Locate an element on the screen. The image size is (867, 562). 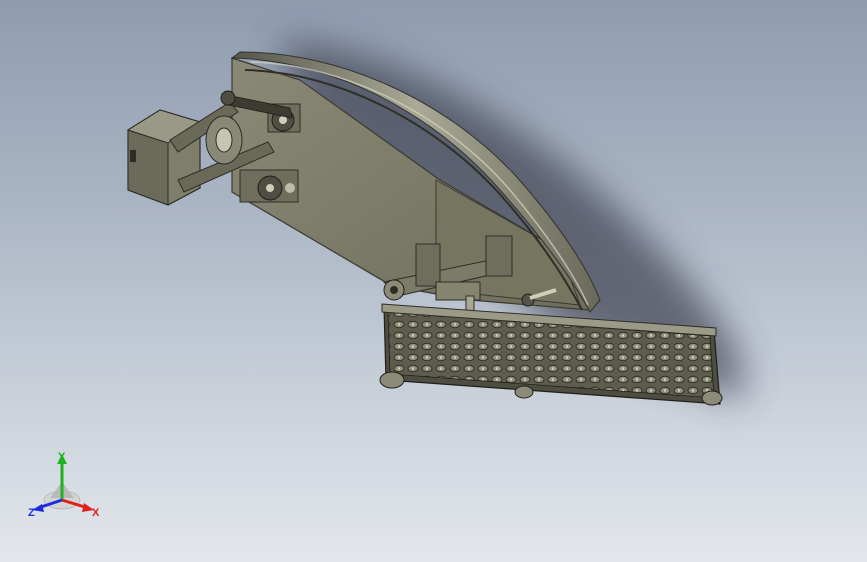
y-axis-label: Y is located at coordinates (62, 457).